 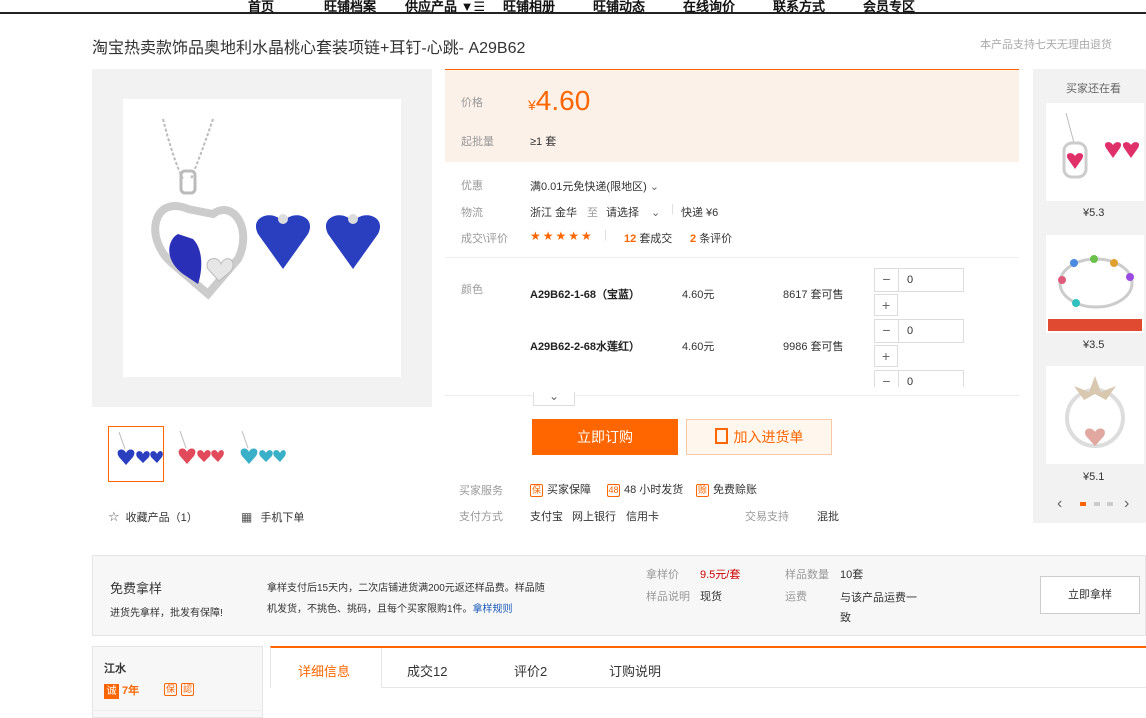 What do you see at coordinates (136, 588) in the screenshot?
I see `sample-title: 免费拿样` at bounding box center [136, 588].